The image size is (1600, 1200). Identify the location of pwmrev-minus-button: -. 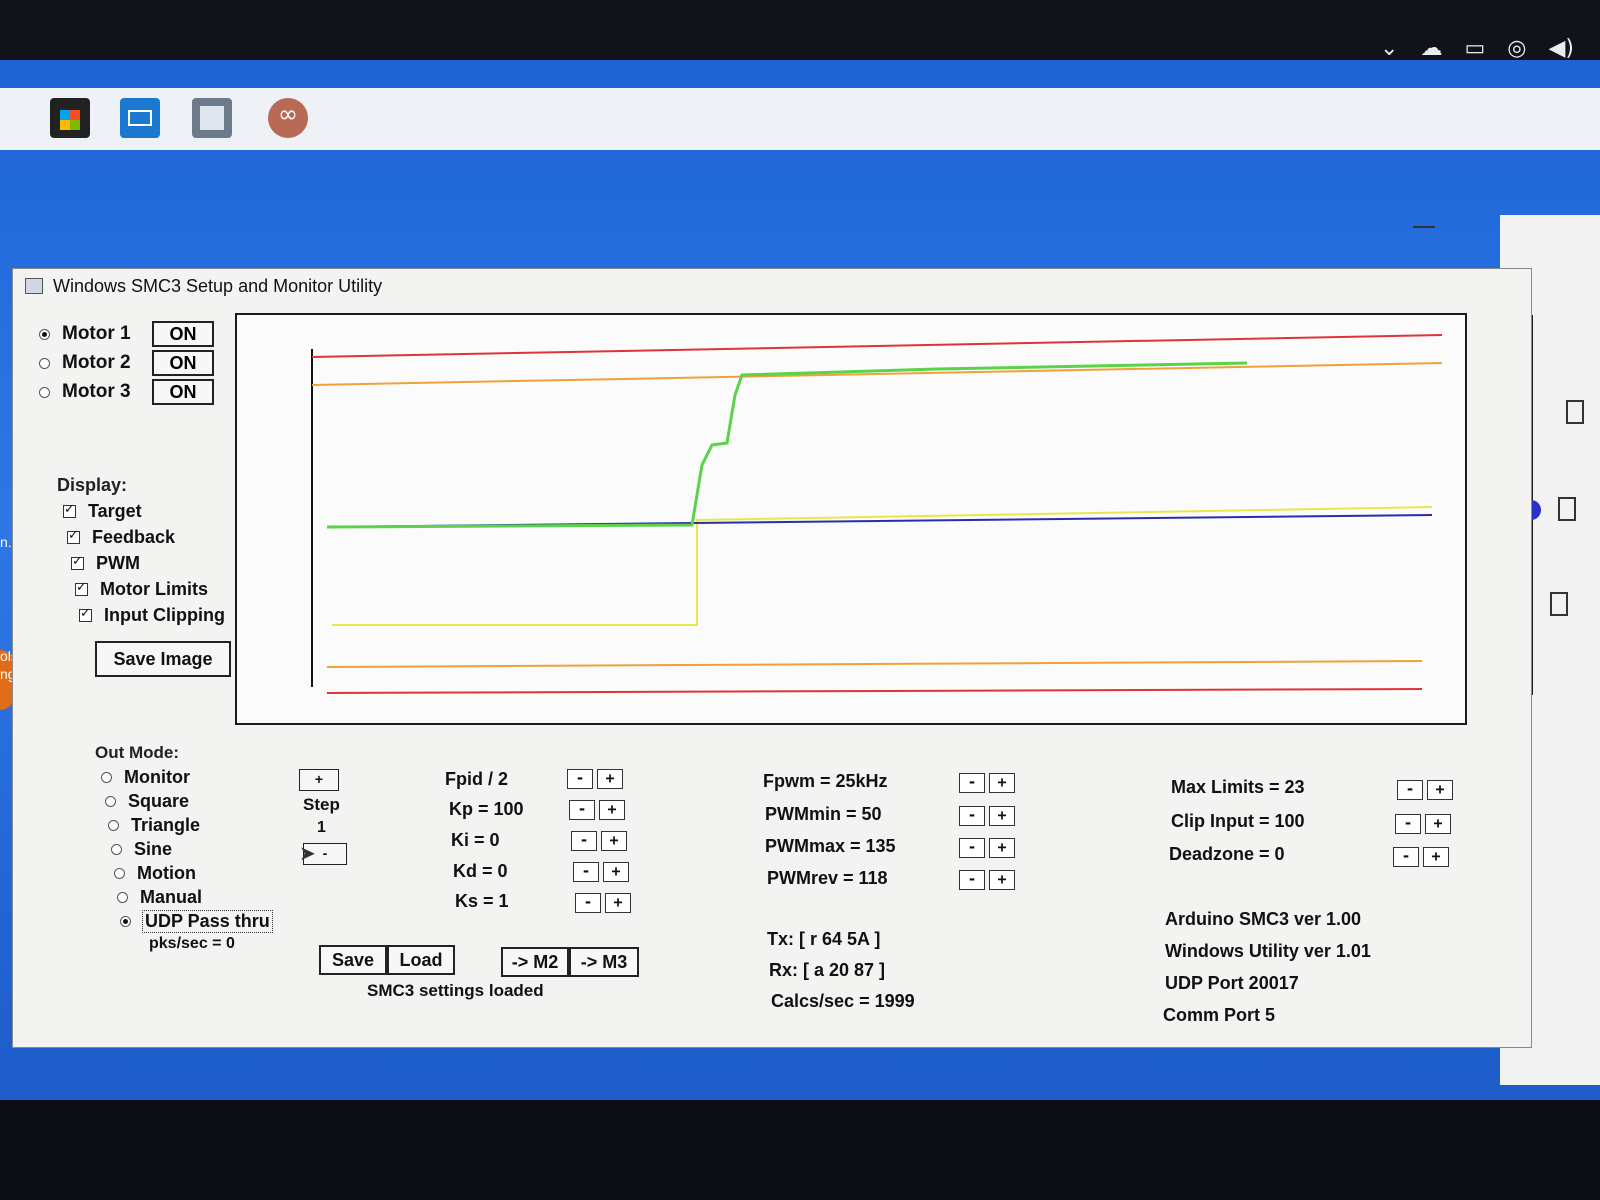
(972, 880).